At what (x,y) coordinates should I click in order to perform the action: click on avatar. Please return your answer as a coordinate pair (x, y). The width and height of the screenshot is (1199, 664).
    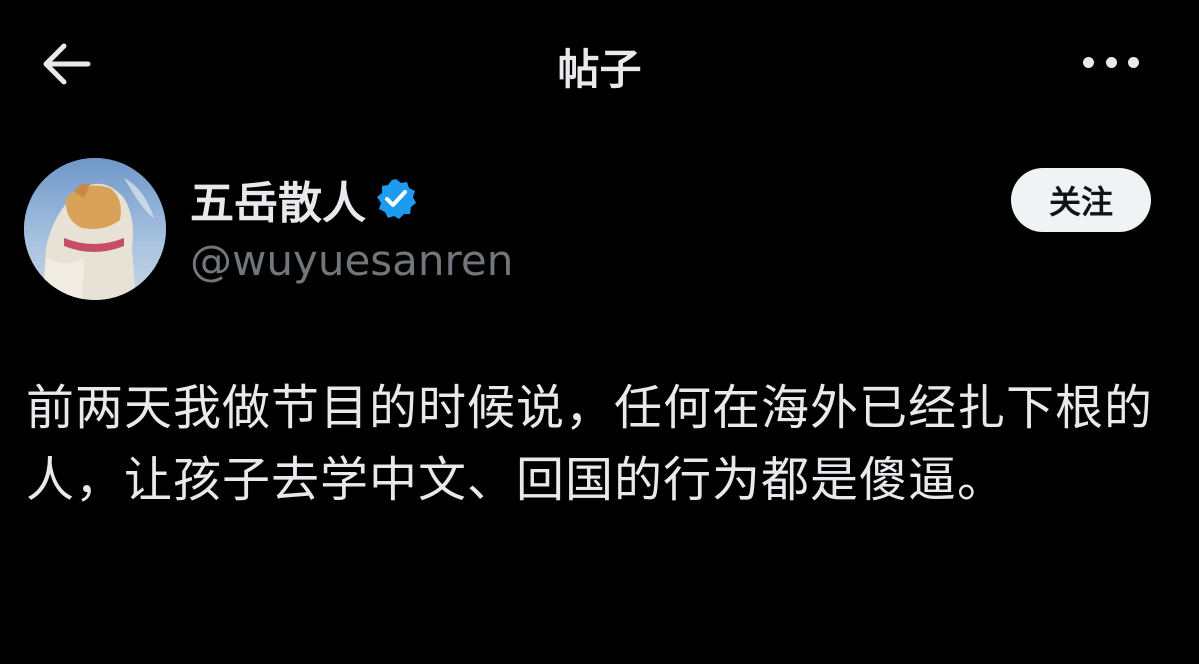
    Looking at the image, I should click on (95, 229).